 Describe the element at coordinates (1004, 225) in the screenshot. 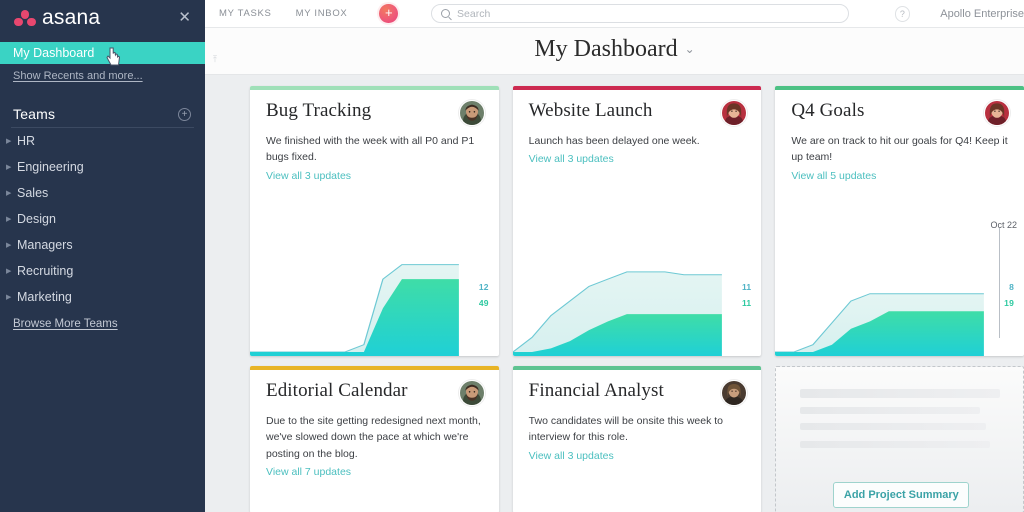

I see `chart-date-annotation: Oct 22` at that location.